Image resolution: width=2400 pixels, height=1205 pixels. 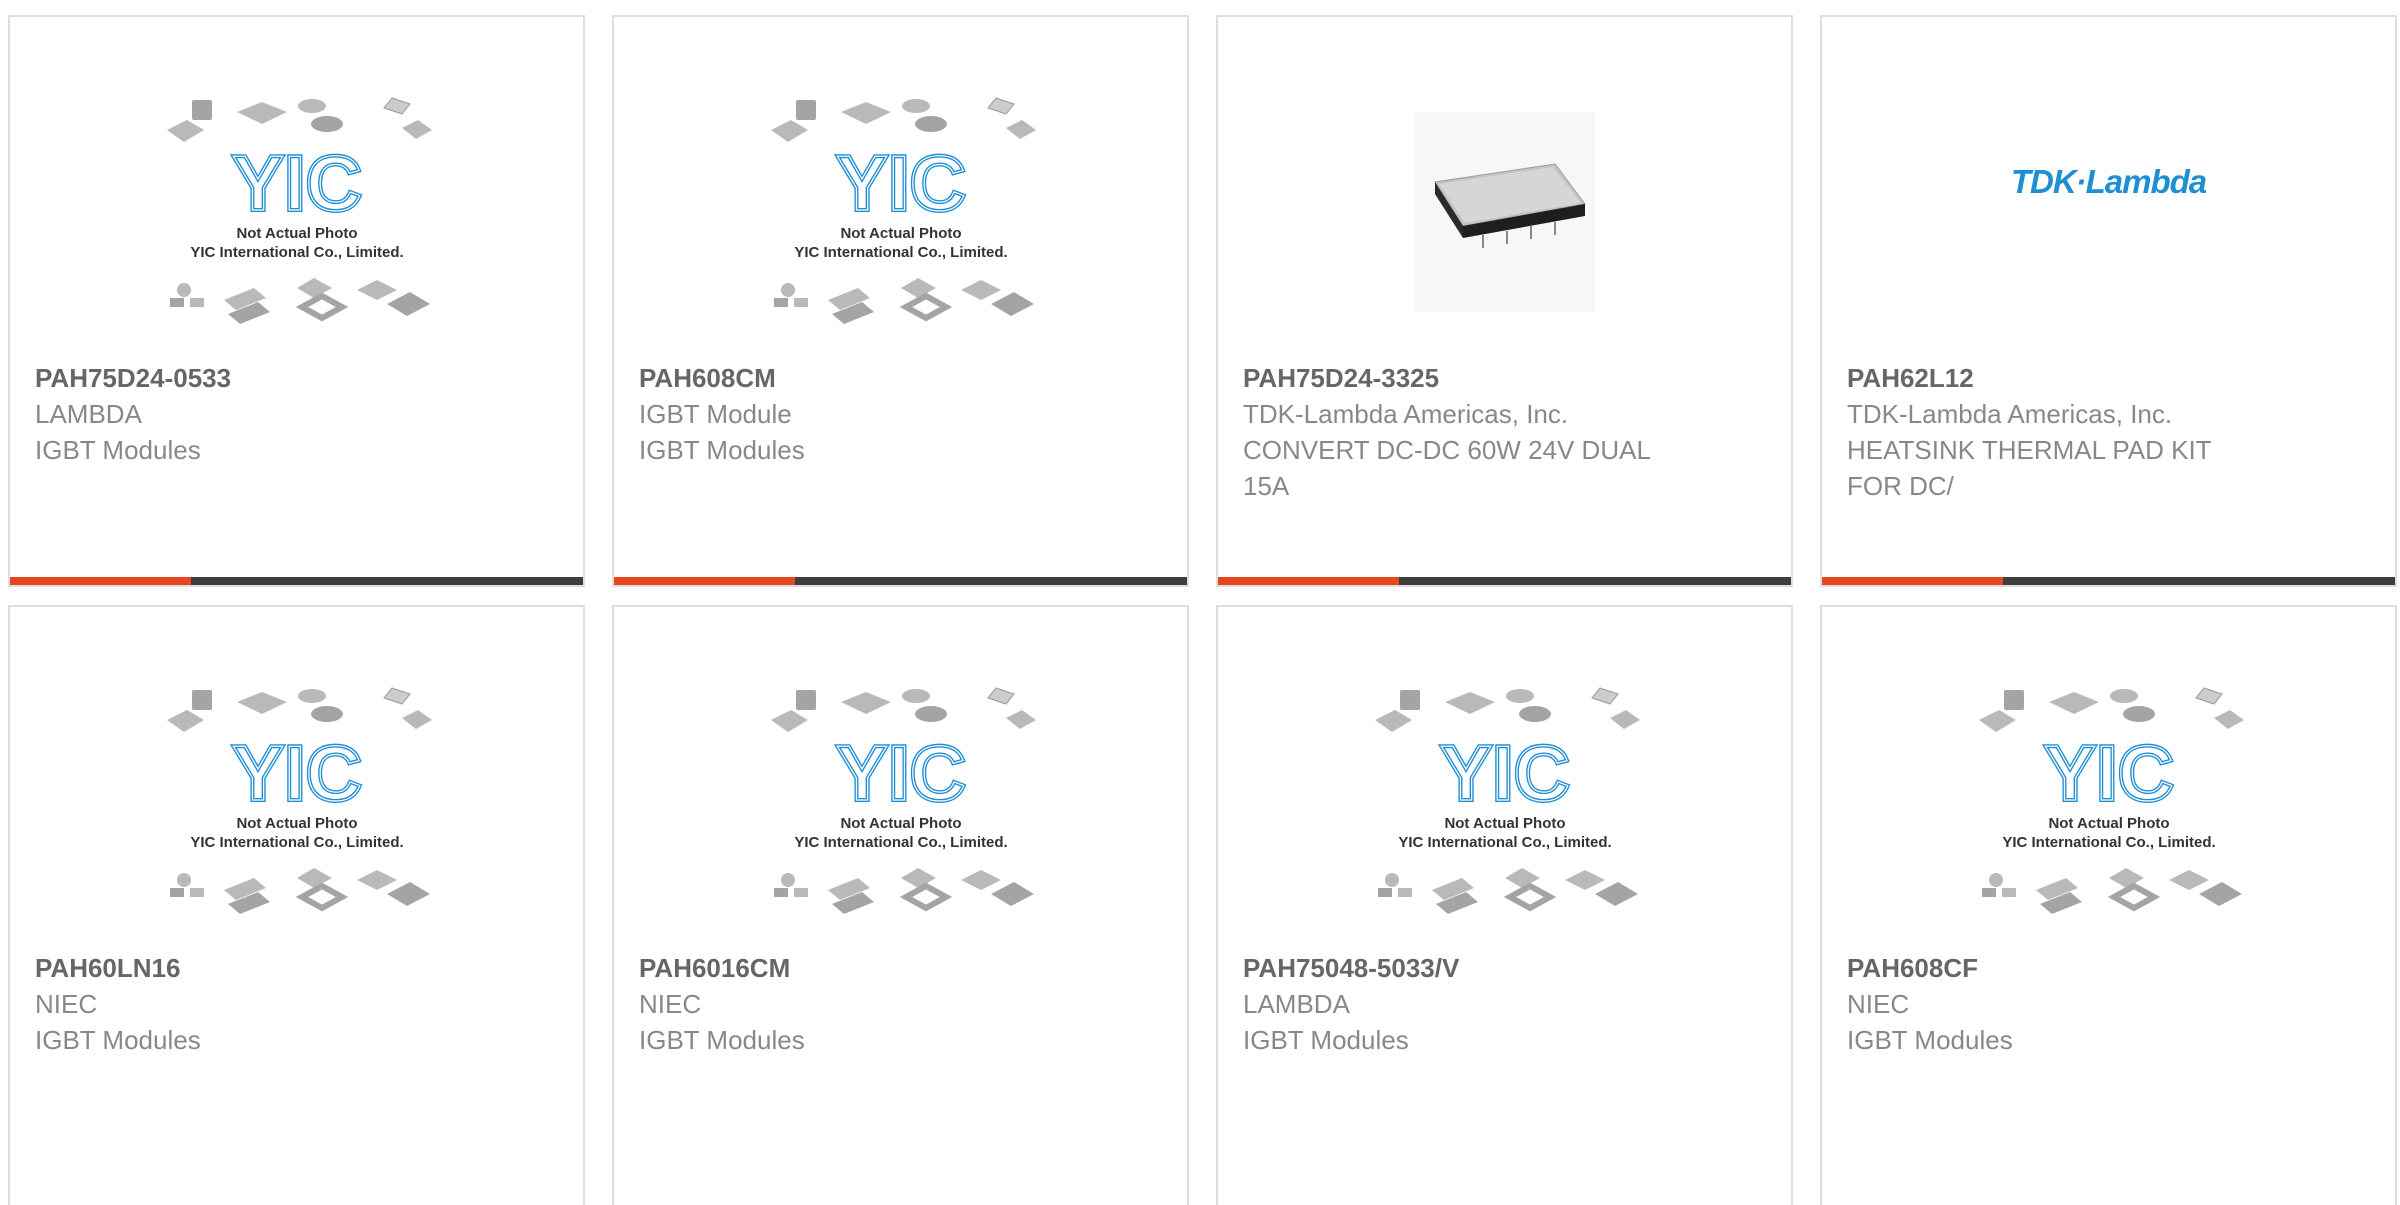 What do you see at coordinates (2029, 468) in the screenshot?
I see `description-label: HEATSINK THERMAL PAD KIT FOR DC/` at bounding box center [2029, 468].